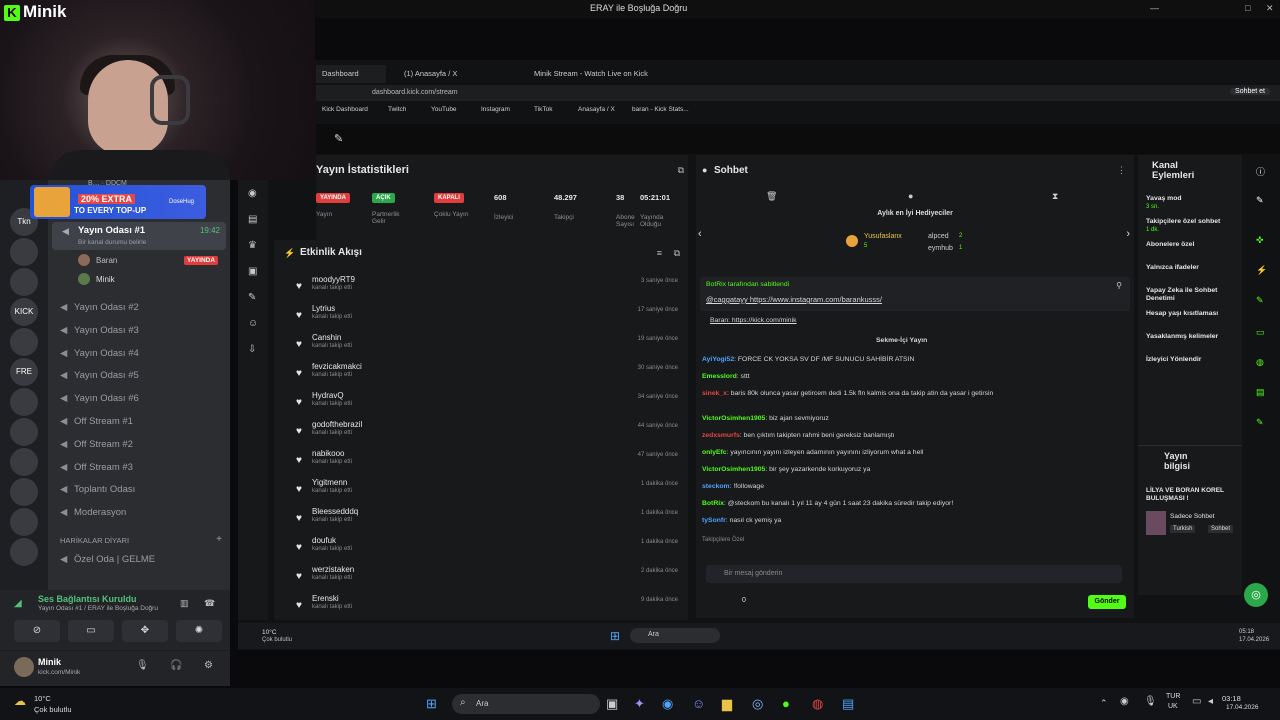 This screenshot has height=720, width=1280. What do you see at coordinates (1189, 360) in the screenshot?
I see `channel-action-item: İzleyici Yönlendir` at bounding box center [1189, 360].